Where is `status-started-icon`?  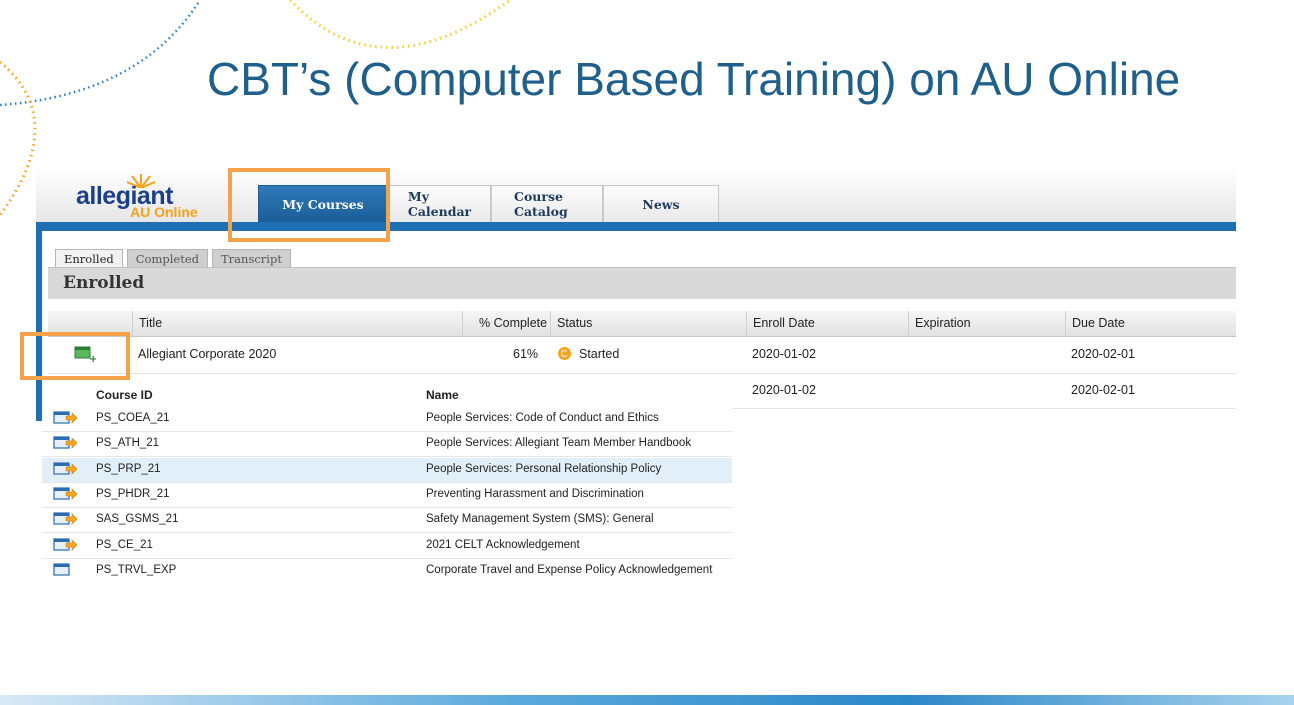
status-started-icon is located at coordinates (564, 353).